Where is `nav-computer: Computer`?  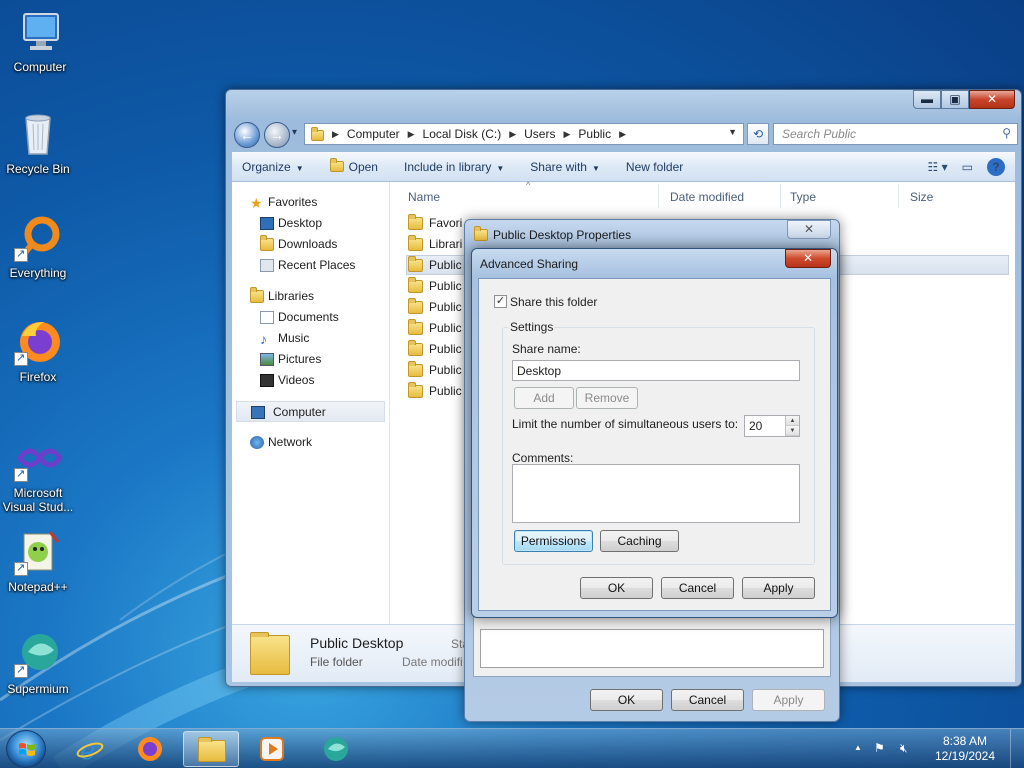
nav-computer: Computer is located at coordinates (310, 411).